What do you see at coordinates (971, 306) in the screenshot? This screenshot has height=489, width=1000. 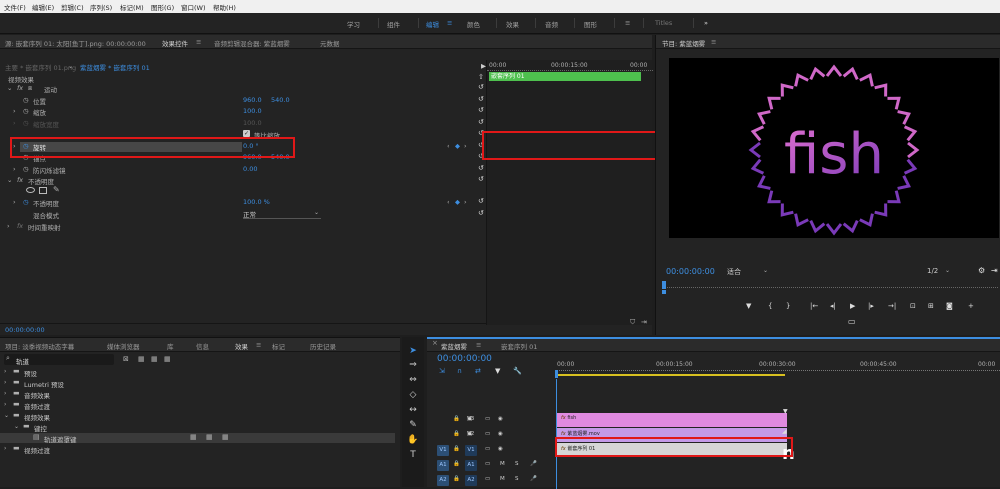 I see `add-button-icon: +` at bounding box center [971, 306].